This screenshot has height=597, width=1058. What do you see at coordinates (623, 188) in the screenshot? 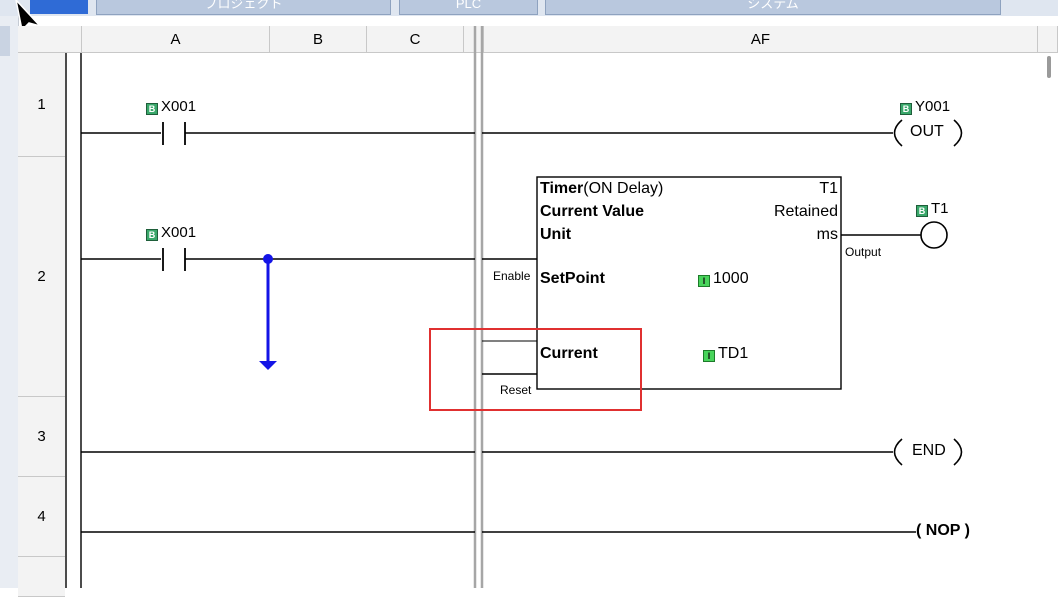
I see `timer-mode: (ON Delay)` at bounding box center [623, 188].